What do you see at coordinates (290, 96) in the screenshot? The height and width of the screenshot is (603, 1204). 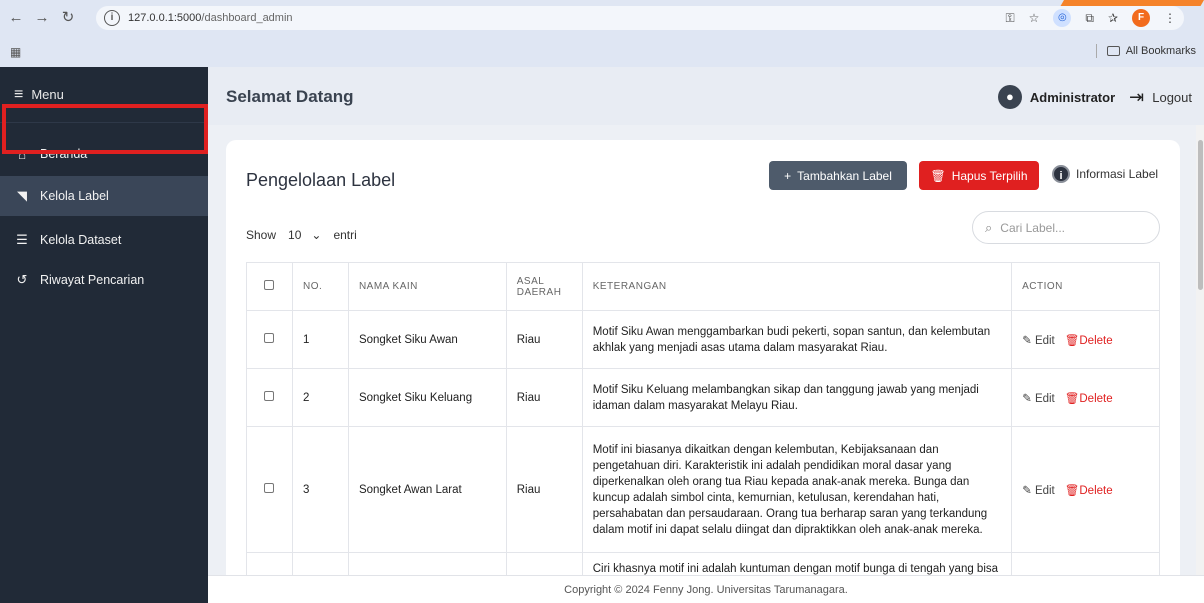 I see `page-title: Selamat Datang` at bounding box center [290, 96].